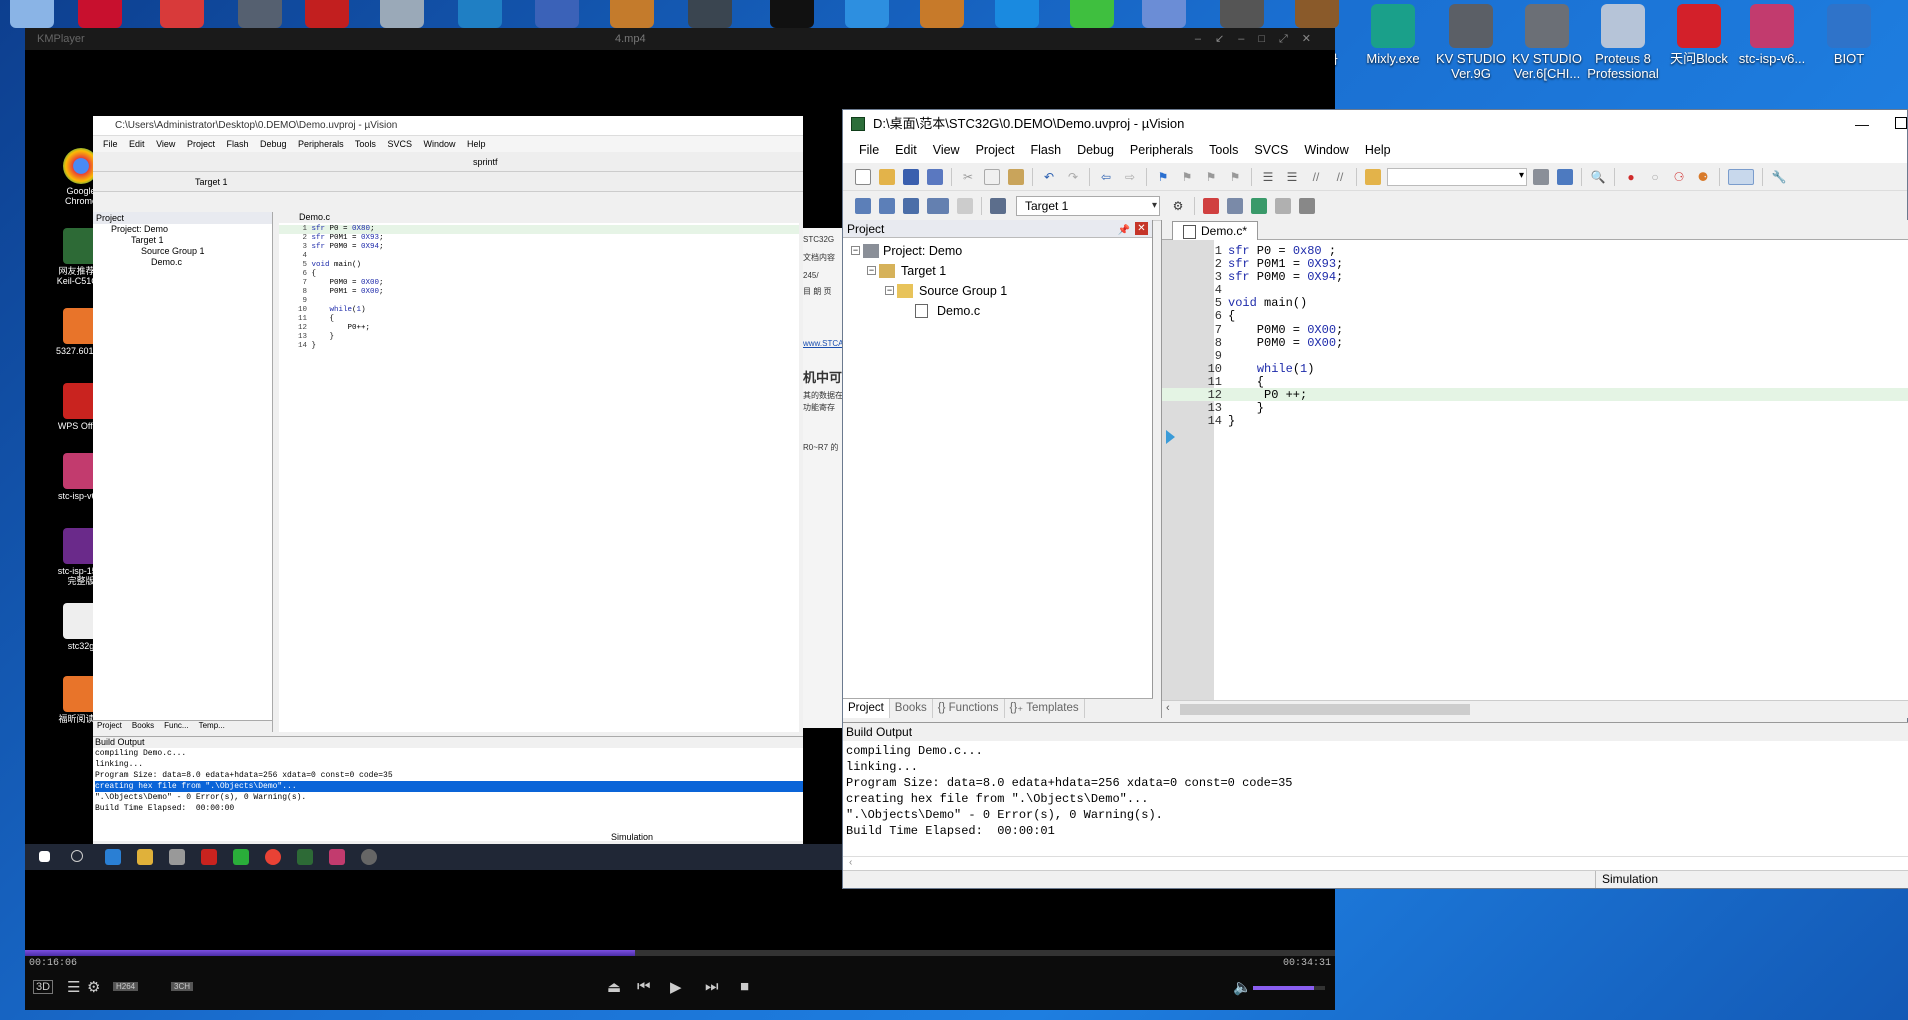 Image resolution: width=1908 pixels, height=1020 pixels. I want to click on download-icon, so click(998, 205).